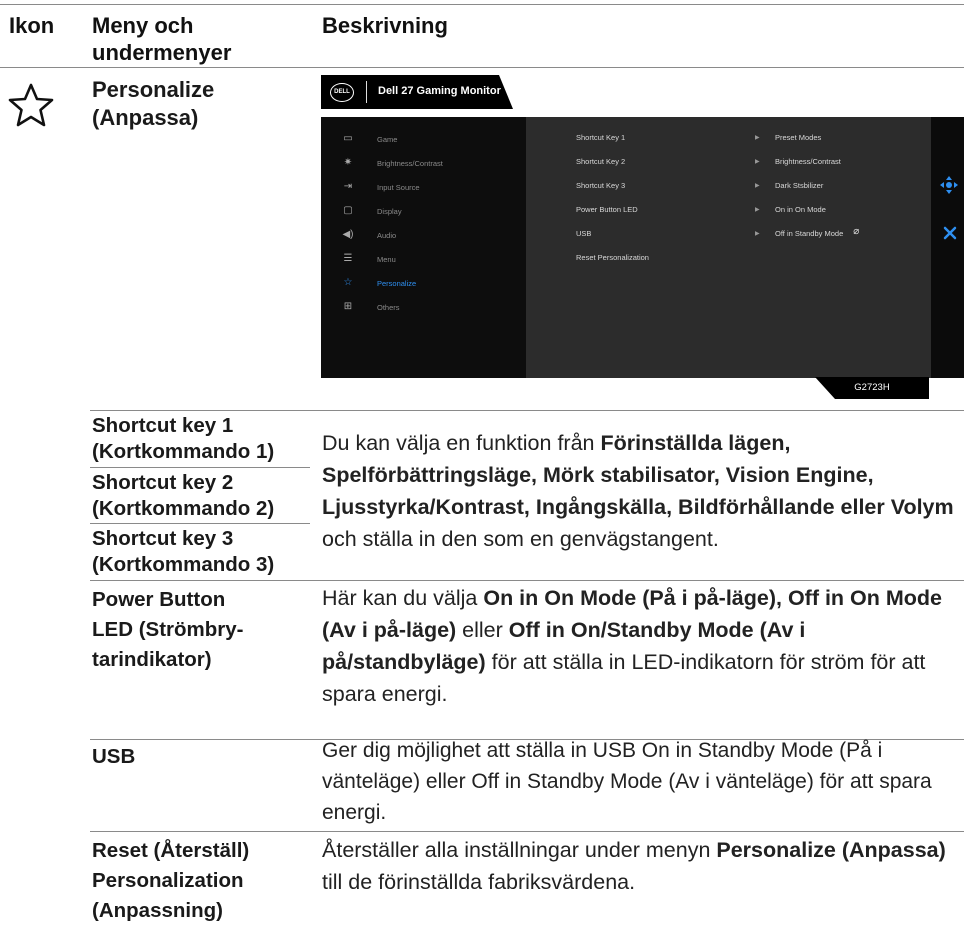  What do you see at coordinates (380, 187) in the screenshot?
I see `osd-menu-item-input-source: ⇥ Input Source` at bounding box center [380, 187].